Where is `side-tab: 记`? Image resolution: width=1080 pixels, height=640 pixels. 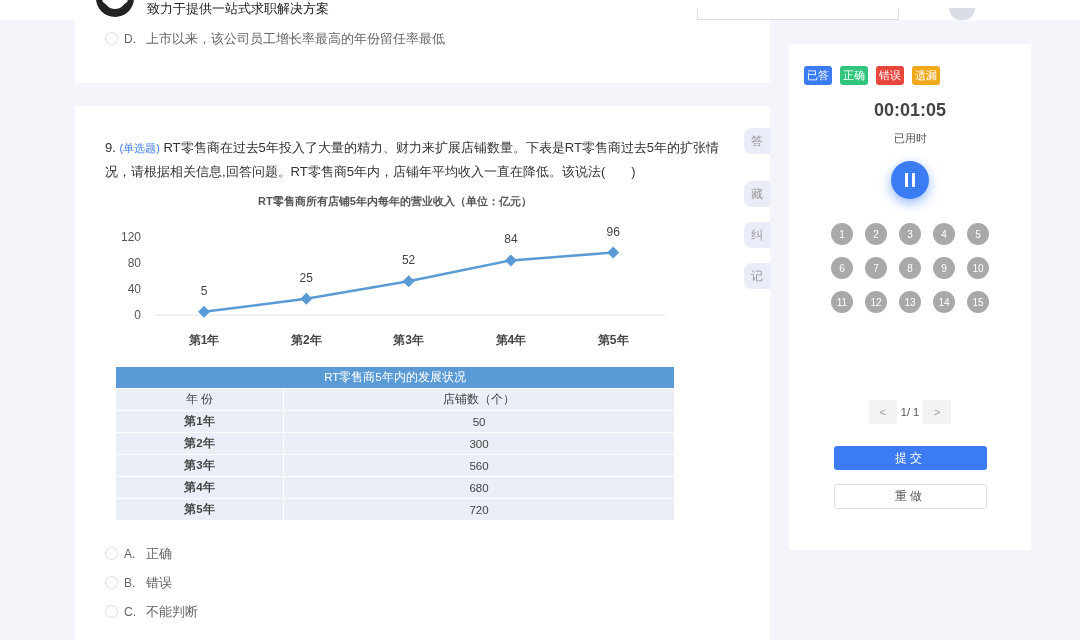
side-tab: 记 is located at coordinates (757, 276).